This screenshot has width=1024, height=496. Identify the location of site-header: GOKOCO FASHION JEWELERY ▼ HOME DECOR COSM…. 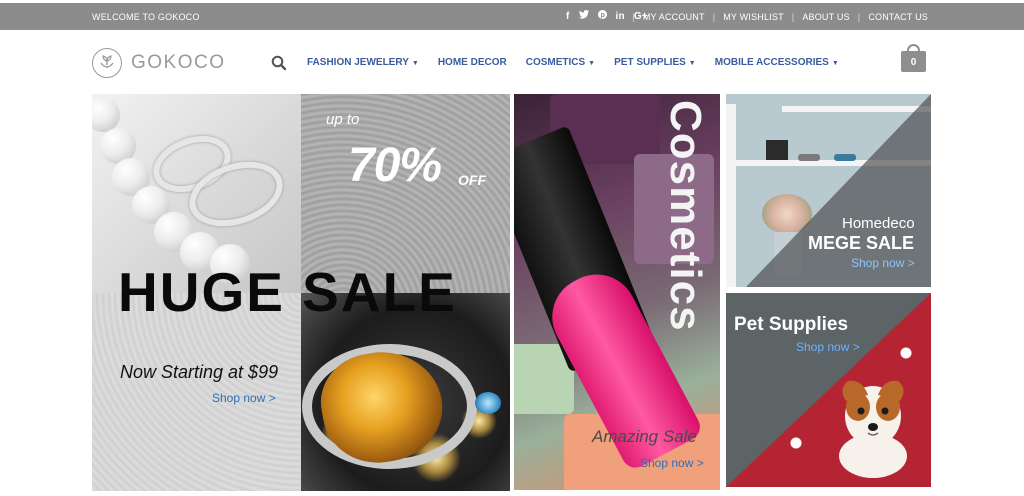
(512, 62).